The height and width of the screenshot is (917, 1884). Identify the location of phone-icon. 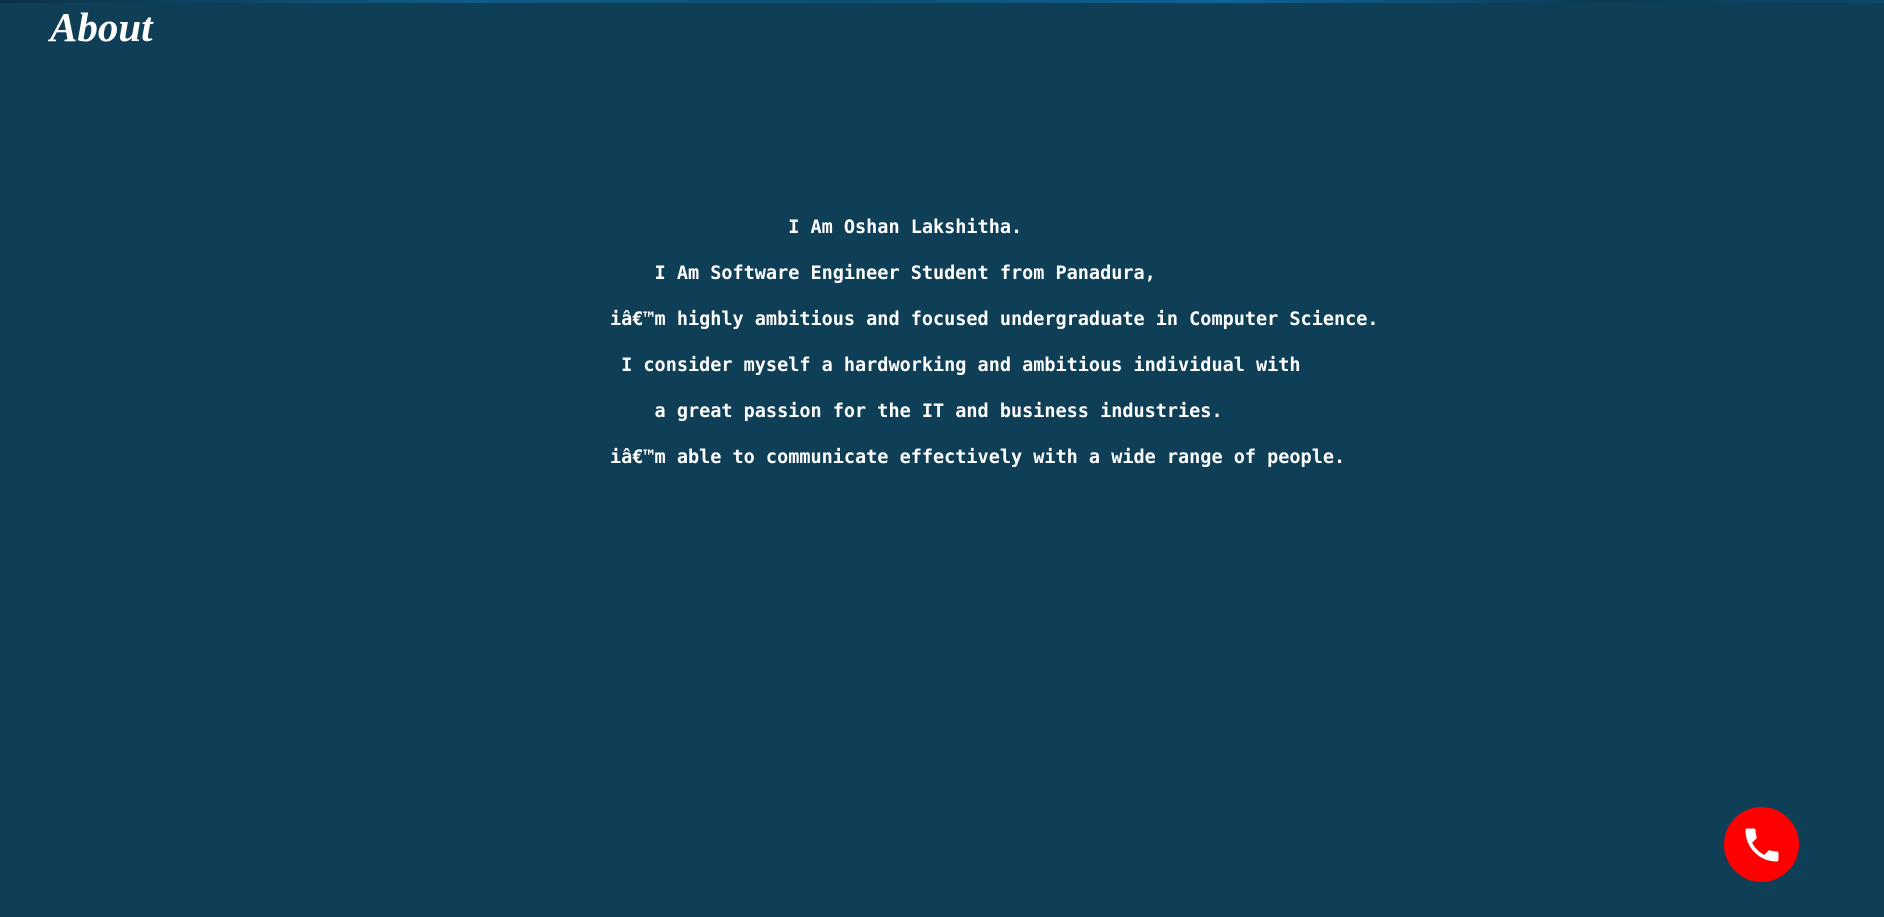
(1762, 845).